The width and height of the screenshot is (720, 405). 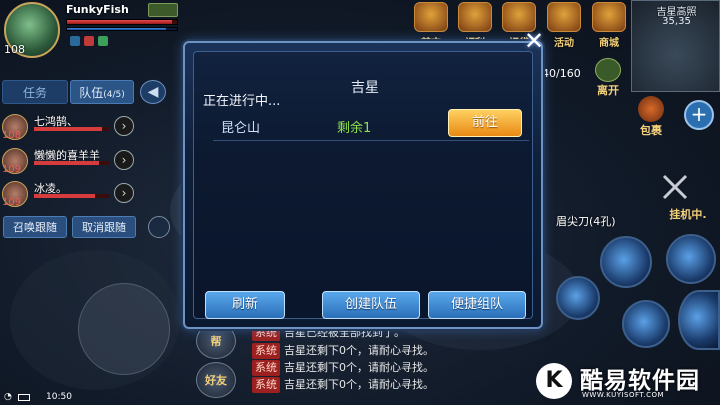 What do you see at coordinates (24, 397) in the screenshot?
I see `battery-icon` at bounding box center [24, 397].